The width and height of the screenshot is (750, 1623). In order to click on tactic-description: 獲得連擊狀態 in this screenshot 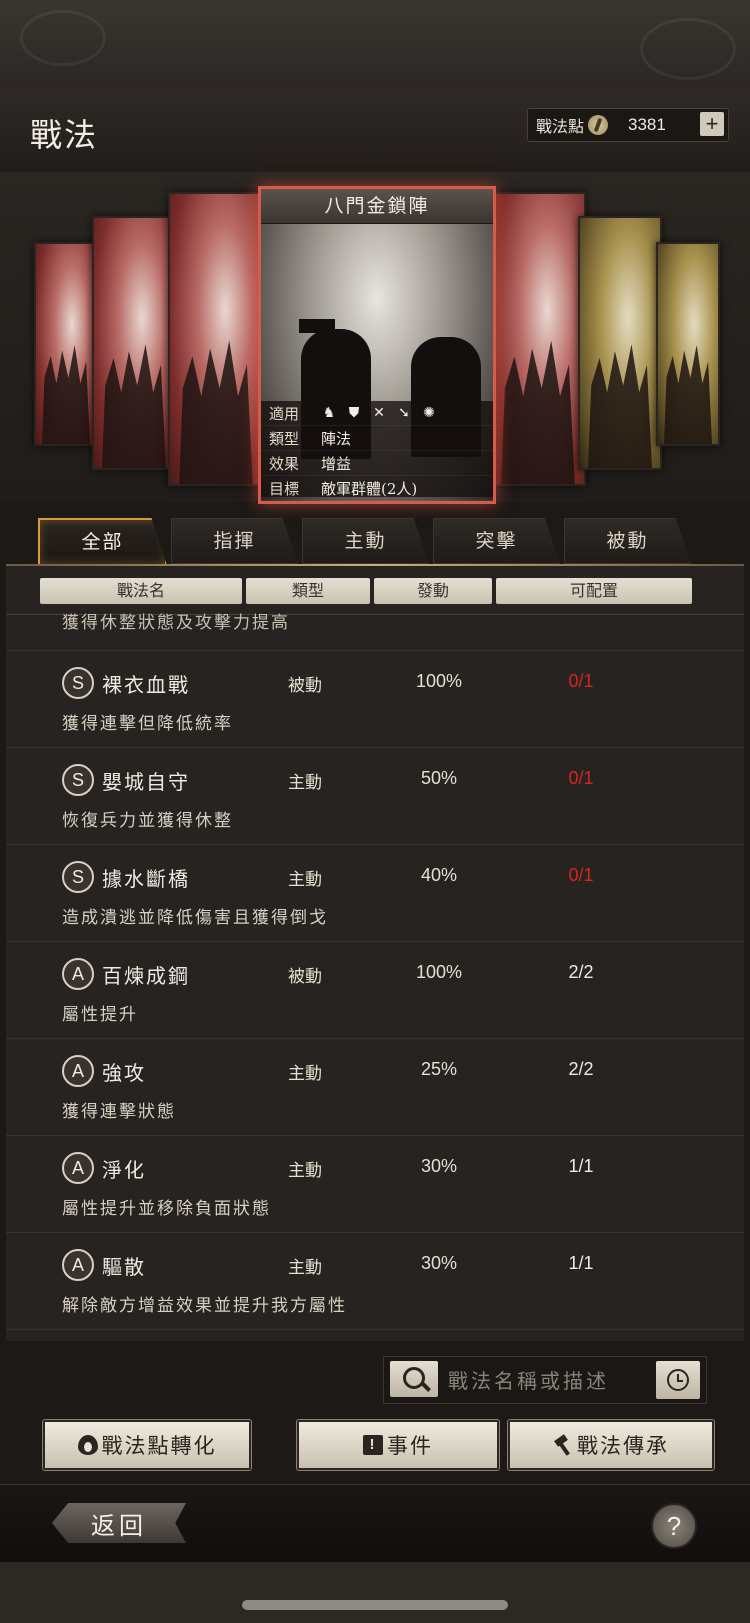, I will do `click(119, 1112)`.